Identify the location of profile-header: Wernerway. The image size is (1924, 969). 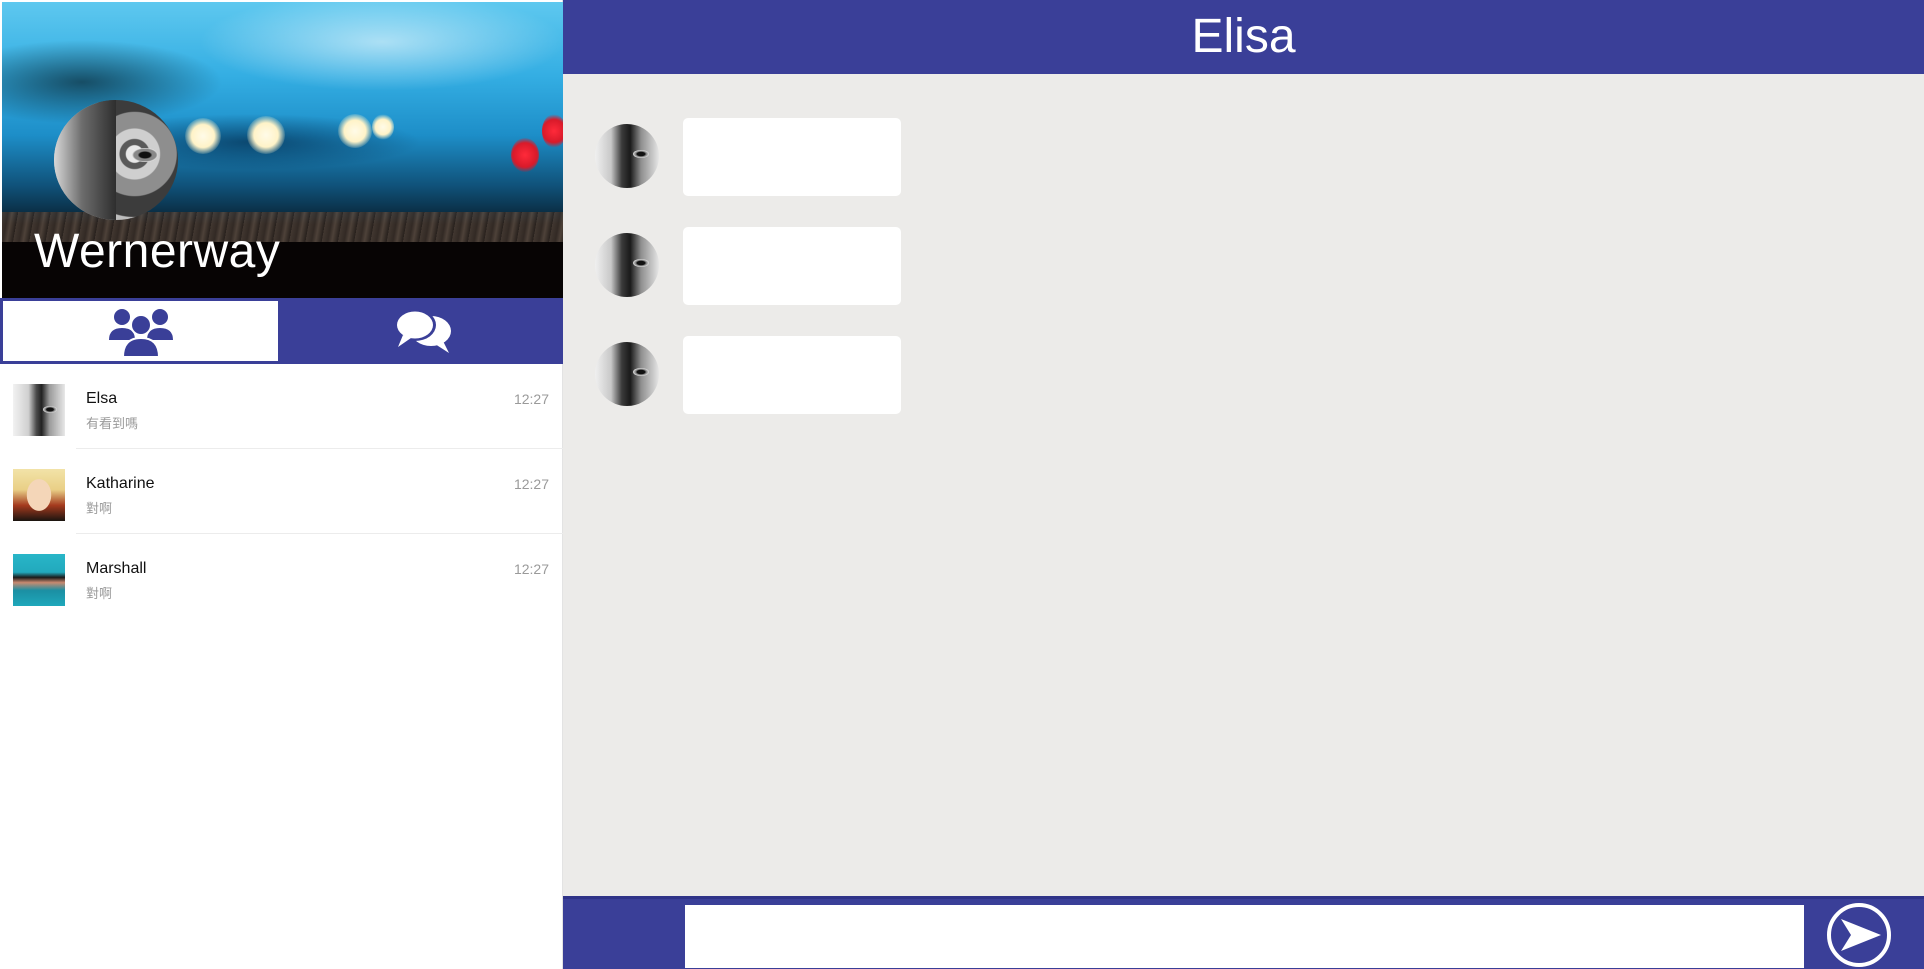
(282, 150).